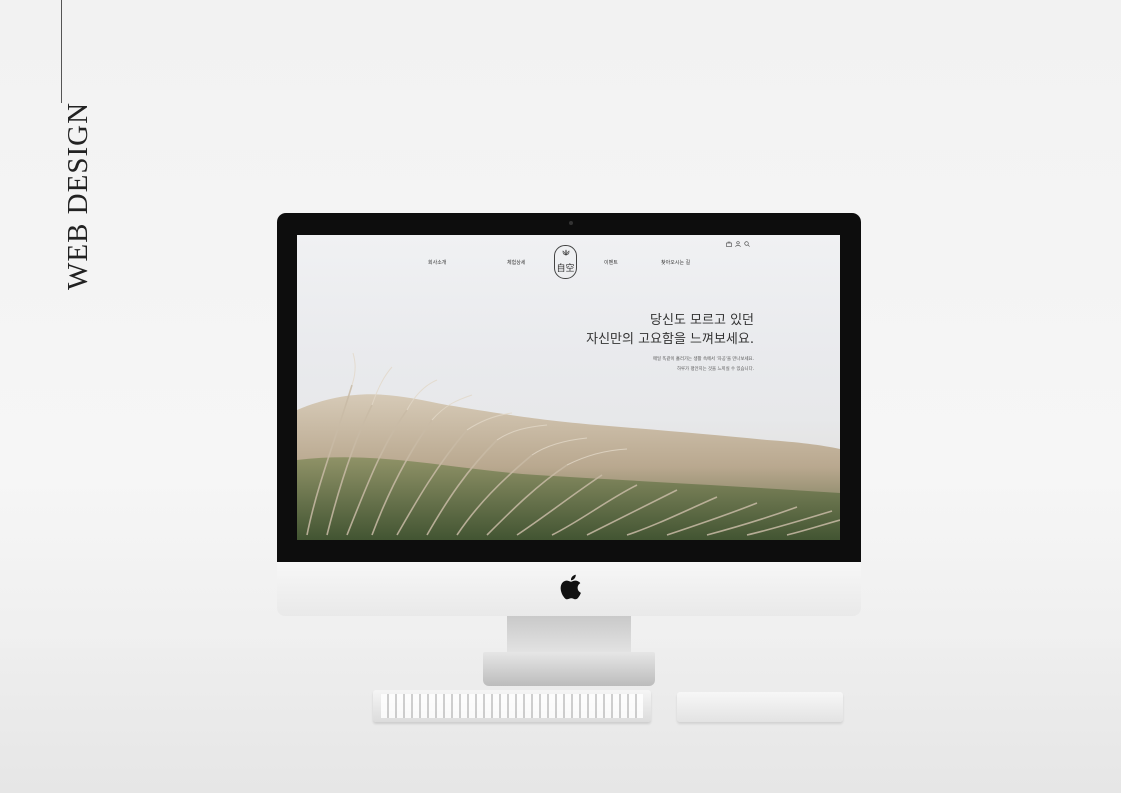 This screenshot has width=1121, height=793. Describe the element at coordinates (702, 320) in the screenshot. I see `hero-headline-line1: 당신도 모르고 있던` at that location.